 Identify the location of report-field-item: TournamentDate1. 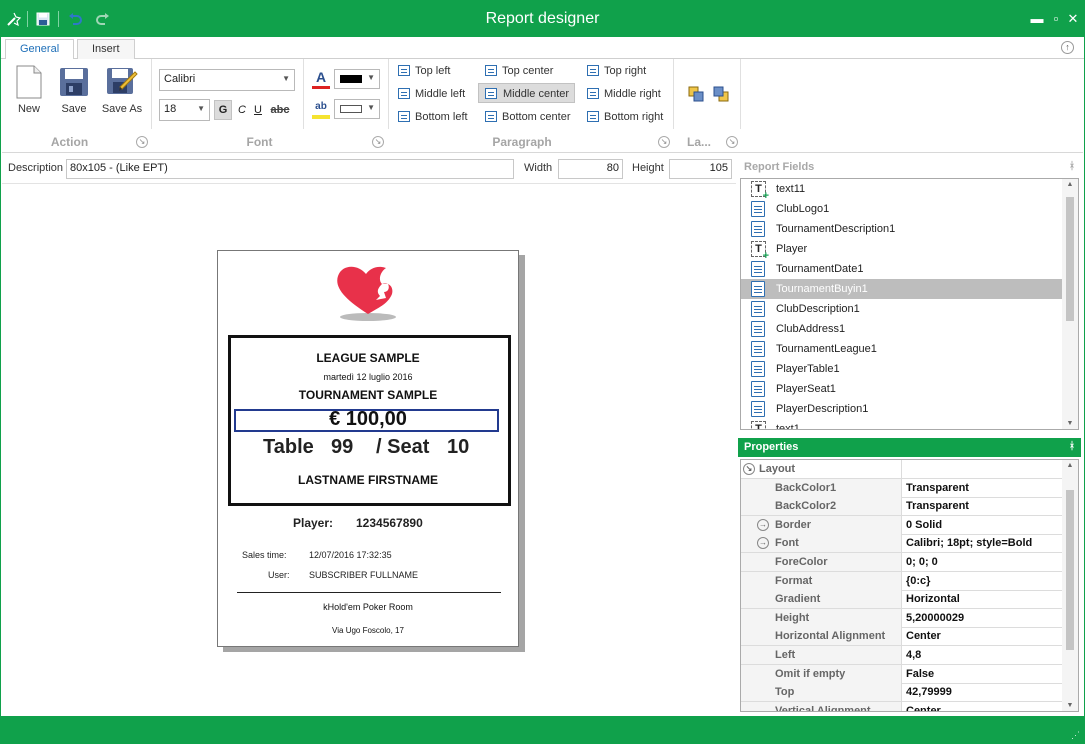
(901, 269).